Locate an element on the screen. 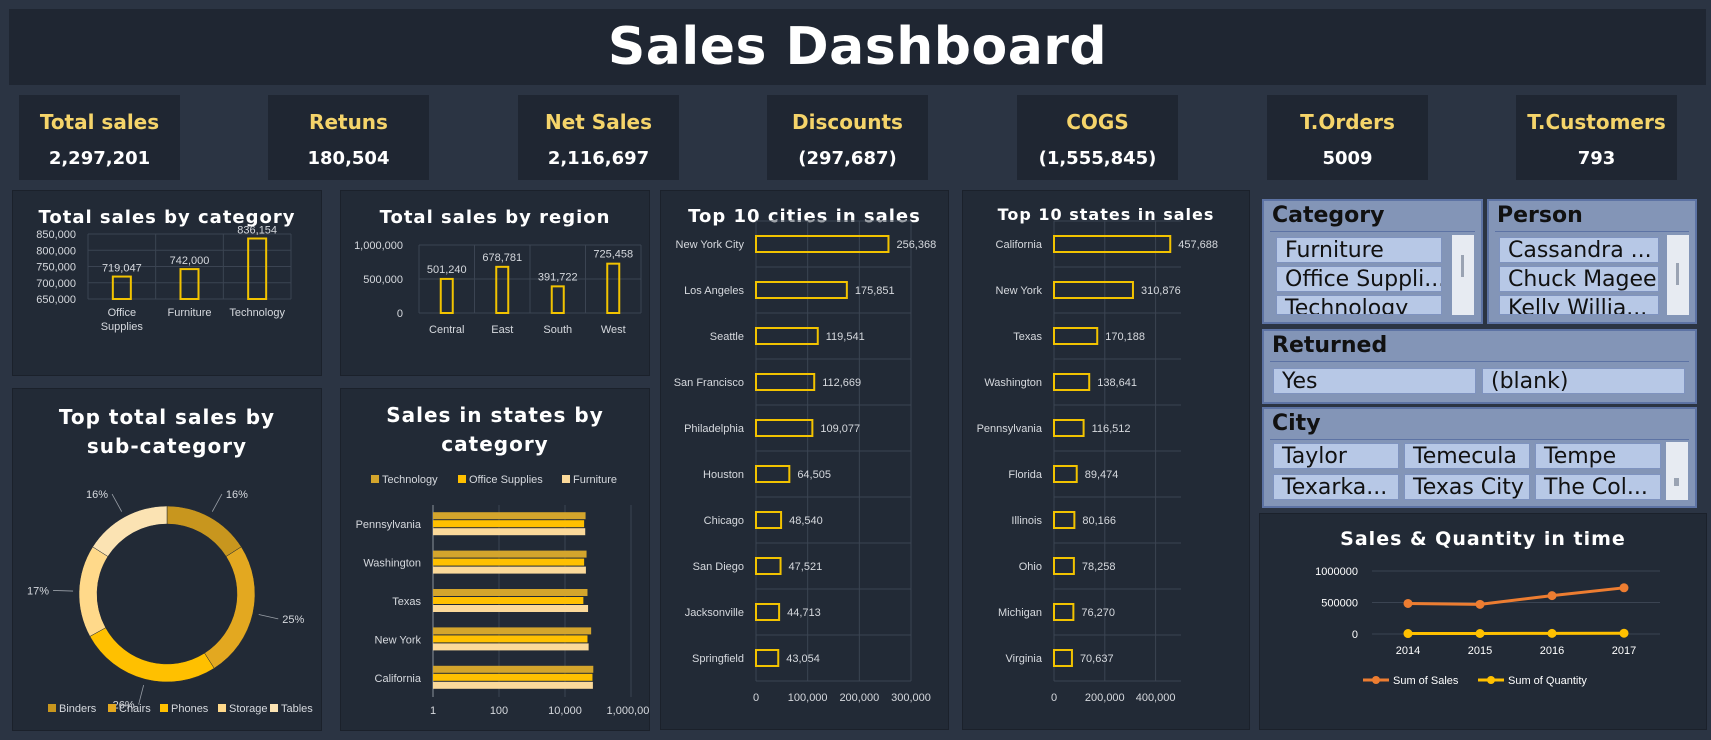  slicer-item-city: Texas City is located at coordinates (1467, 487).